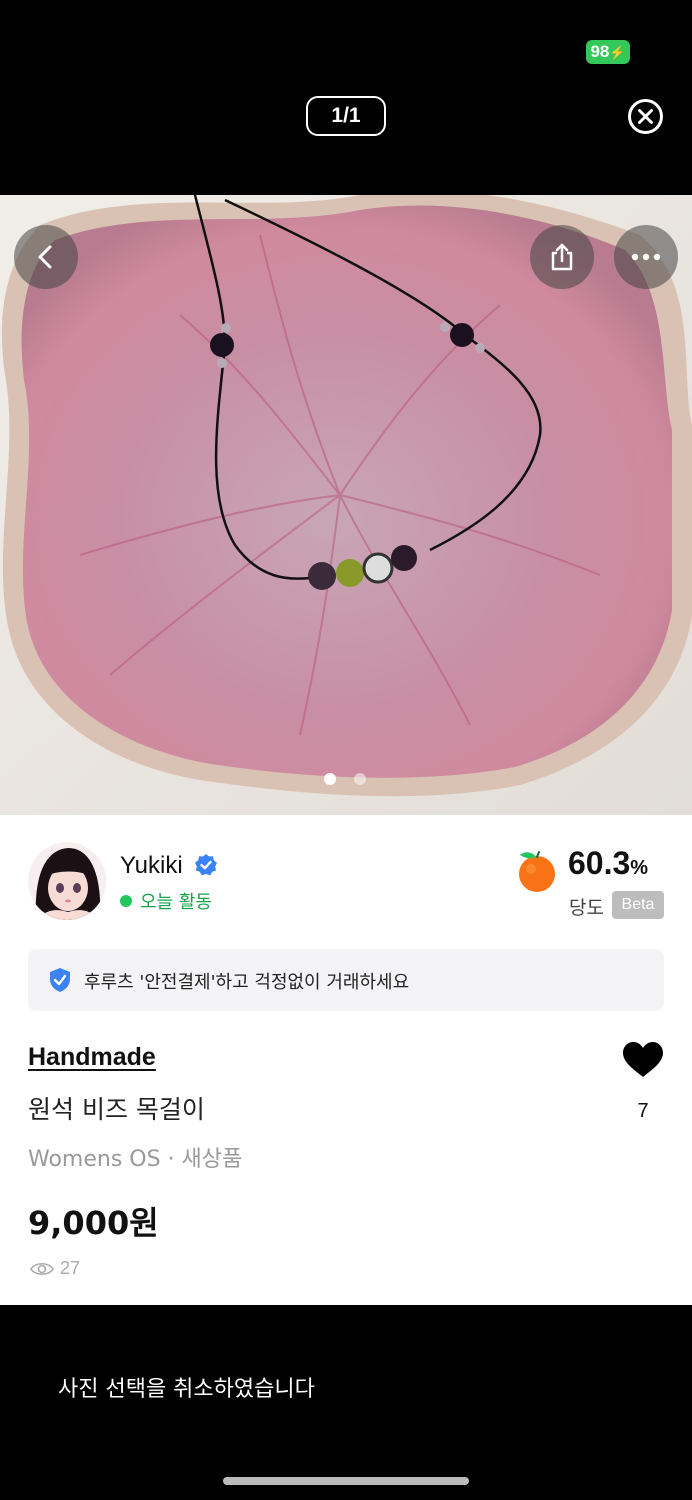  I want to click on eye-icon, so click(42, 1268).